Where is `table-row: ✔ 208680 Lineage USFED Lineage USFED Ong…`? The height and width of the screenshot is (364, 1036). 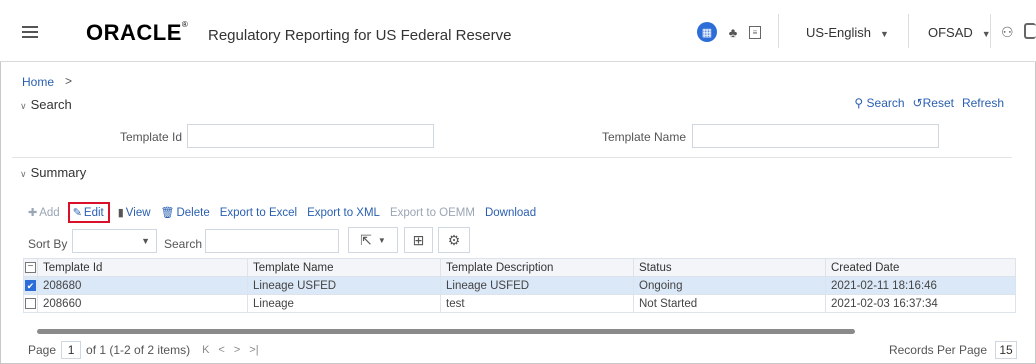
table-row: ✔ 208680 Lineage USFED Lineage USFED Ong… is located at coordinates (519, 285).